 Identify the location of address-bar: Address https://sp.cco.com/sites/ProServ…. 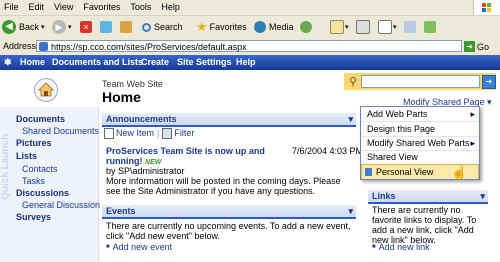
(250, 47).